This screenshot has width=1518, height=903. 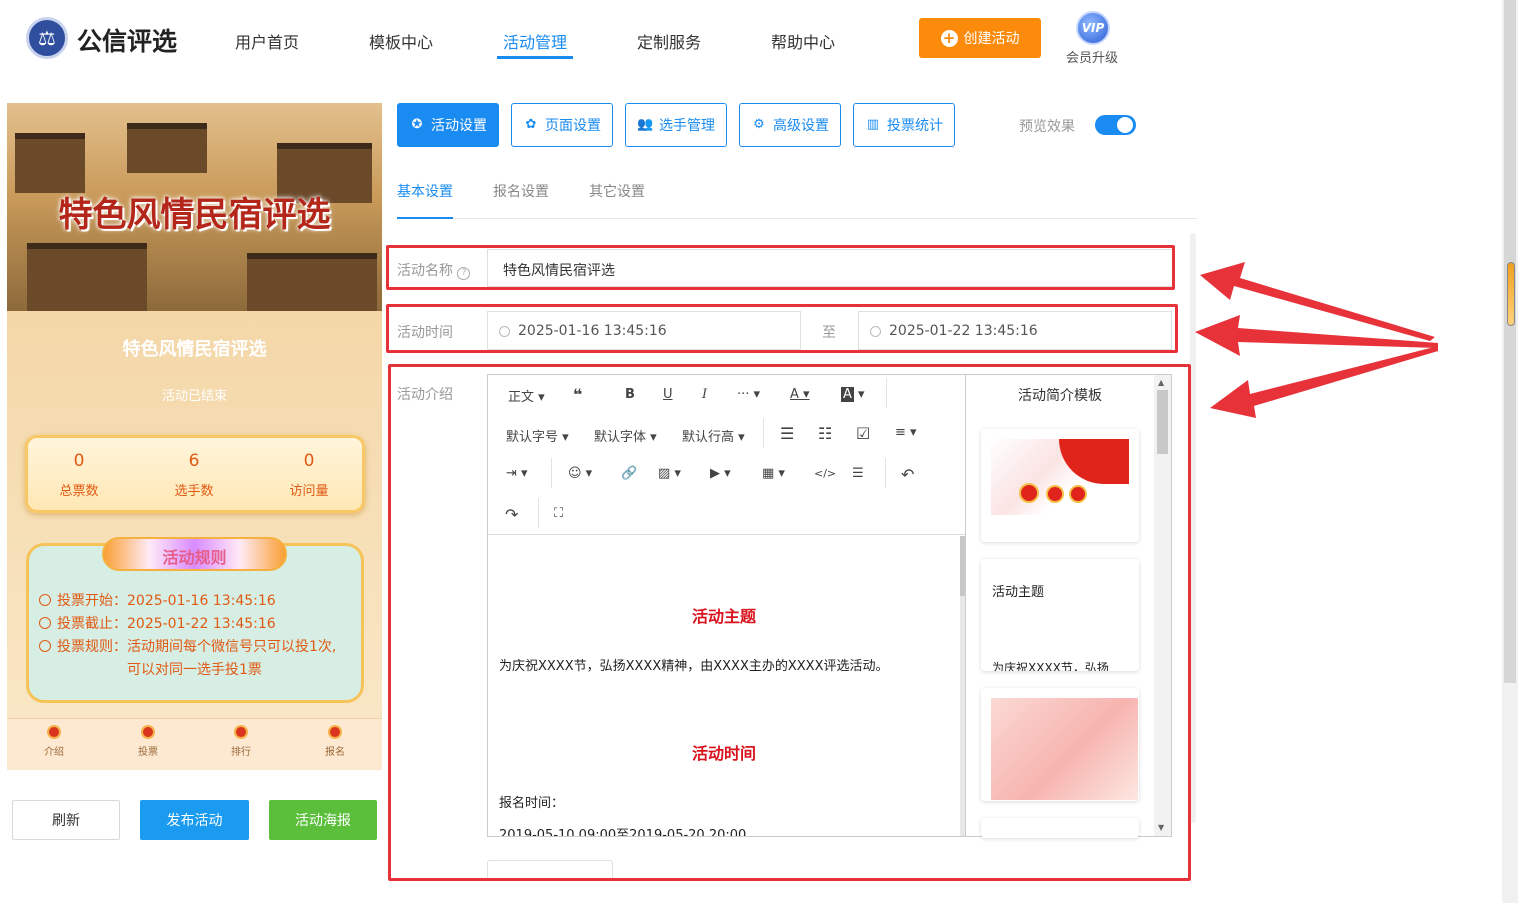 I want to click on vip-icon: VIP, so click(x=1093, y=28).